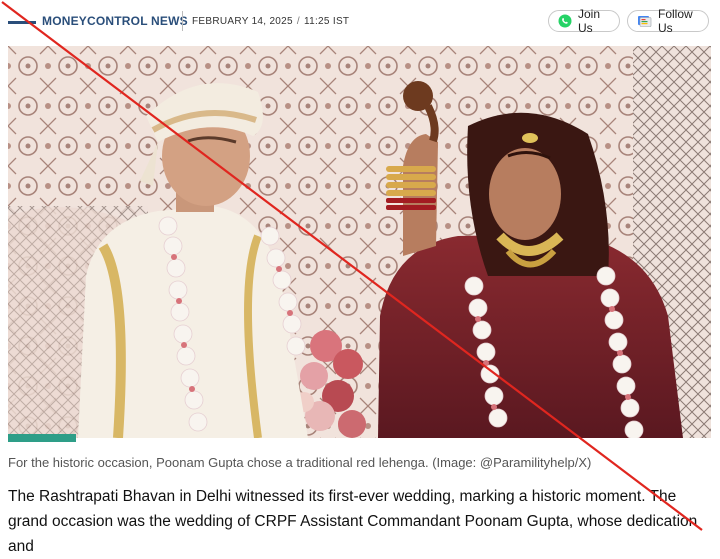  I want to click on brand-name: MONEYCONTROL NEWS, so click(115, 21).